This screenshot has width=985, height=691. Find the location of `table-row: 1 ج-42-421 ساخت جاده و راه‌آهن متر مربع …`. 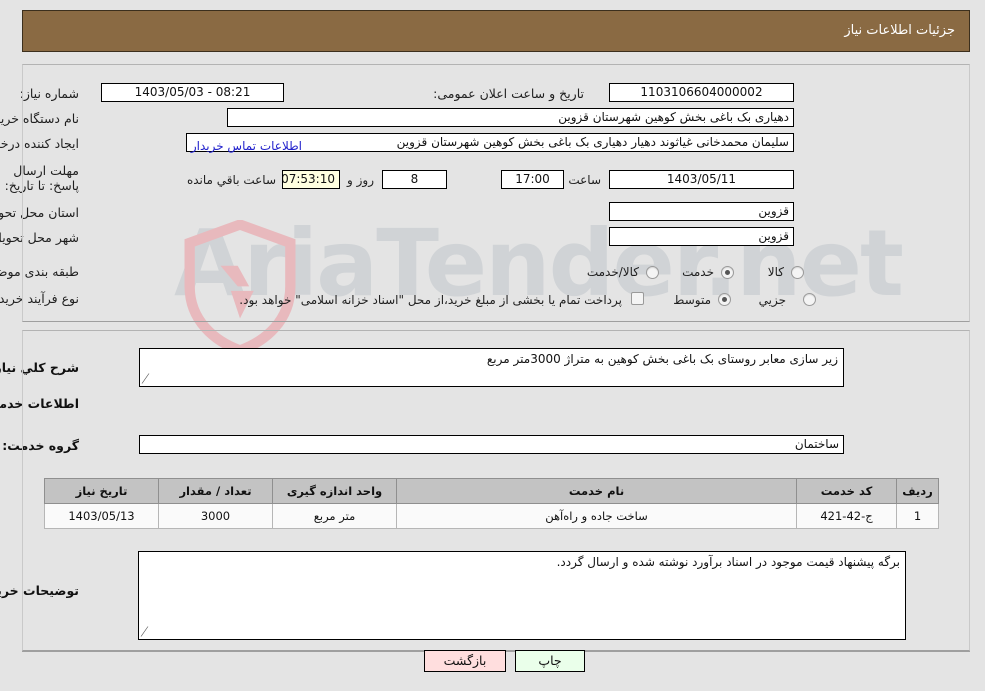

table-row: 1 ج-42-421 ساخت جاده و راه‌آهن متر مربع … is located at coordinates (492, 516).